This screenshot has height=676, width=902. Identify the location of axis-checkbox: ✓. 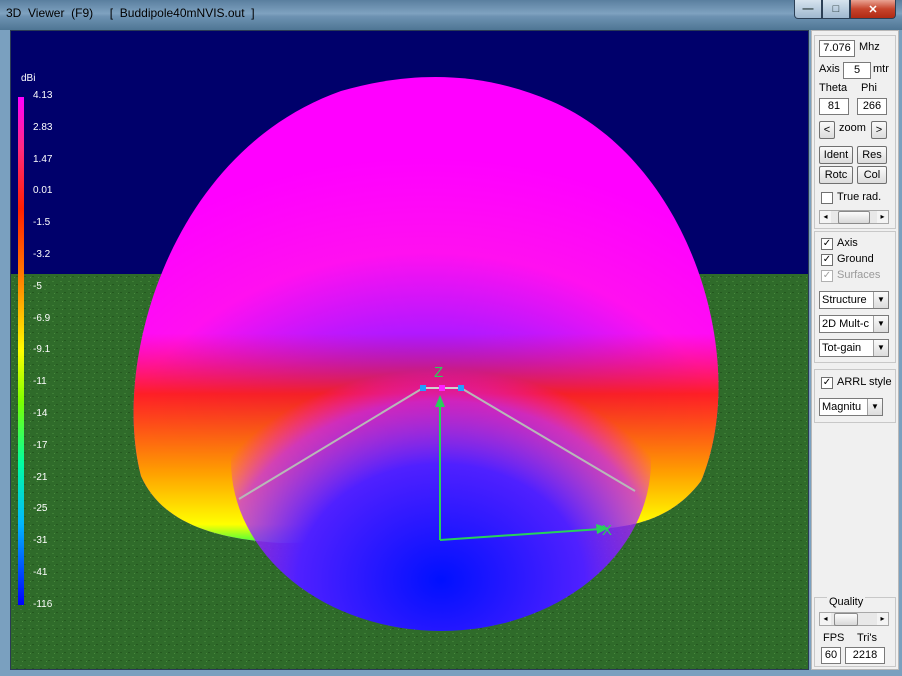
(827, 244).